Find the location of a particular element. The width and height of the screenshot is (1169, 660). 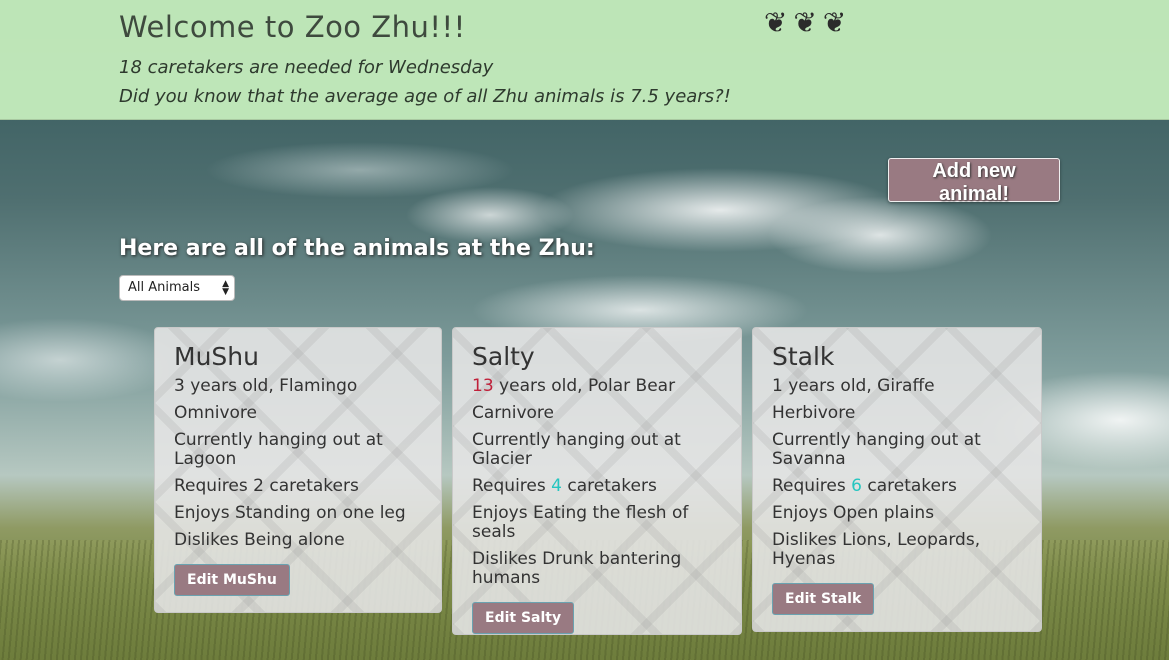

animal-dislikes: Dislikes Lions, Leopards, Hyenas is located at coordinates (876, 549).